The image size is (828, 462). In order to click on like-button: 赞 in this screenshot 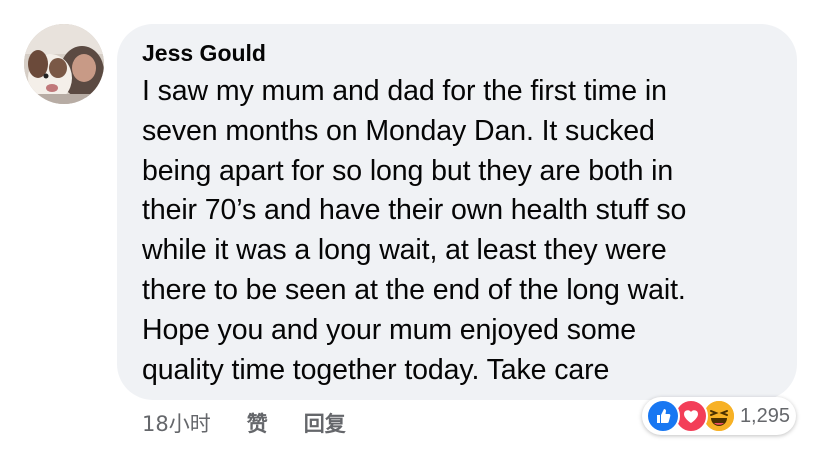, I will do `click(257, 423)`.